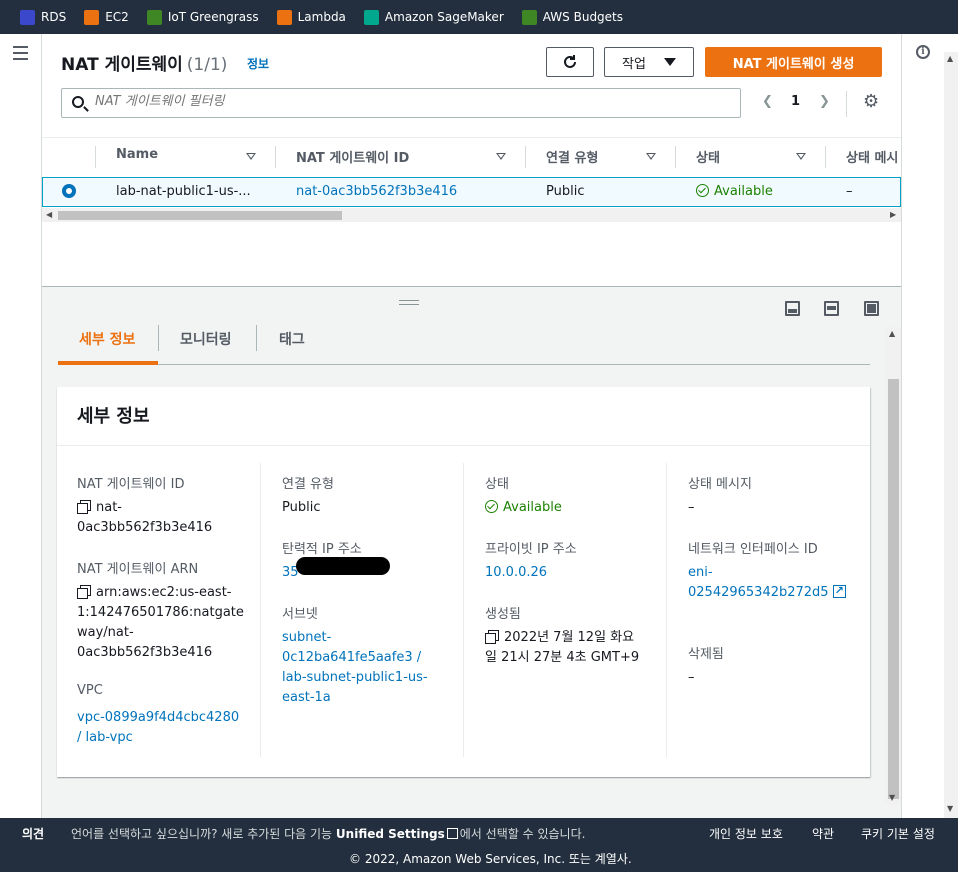 This screenshot has width=958, height=872. I want to click on tools-panel: i ▲ ▼, so click(929, 426).